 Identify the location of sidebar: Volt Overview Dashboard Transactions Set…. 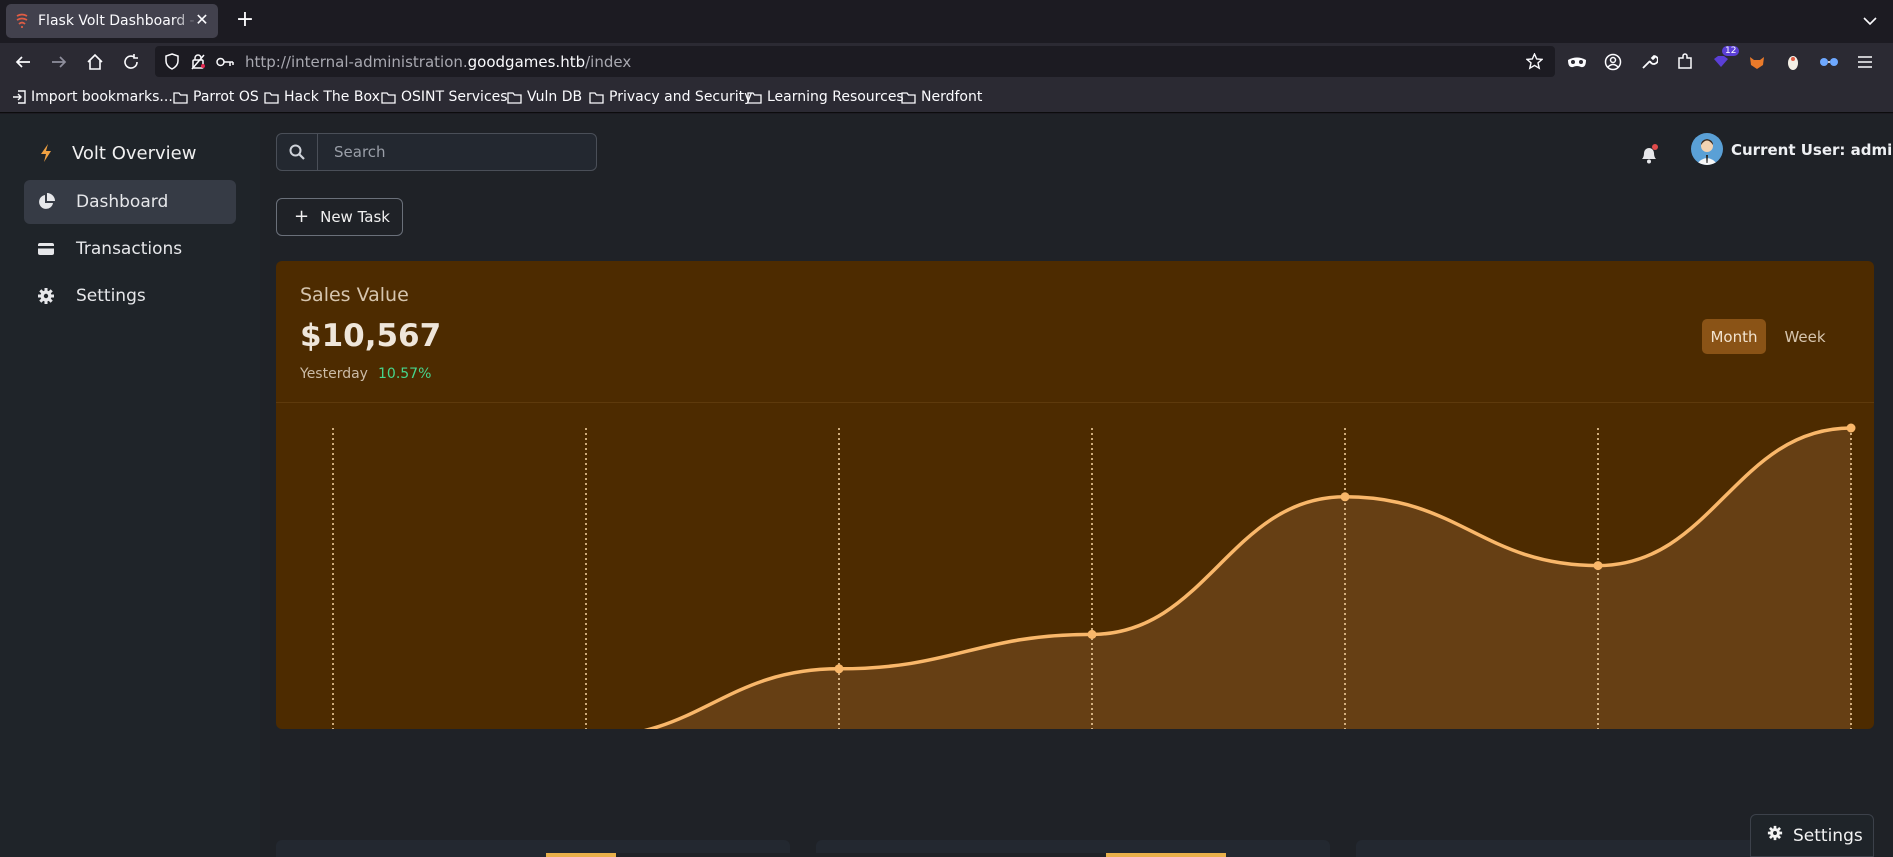
(130, 485).